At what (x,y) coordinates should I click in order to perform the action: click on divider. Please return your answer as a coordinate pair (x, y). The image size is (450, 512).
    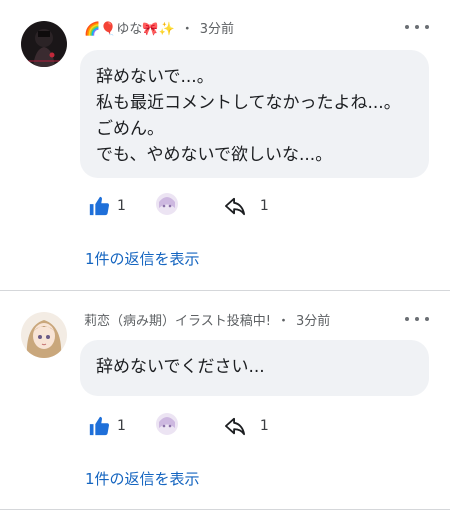
    Looking at the image, I should click on (225, 509).